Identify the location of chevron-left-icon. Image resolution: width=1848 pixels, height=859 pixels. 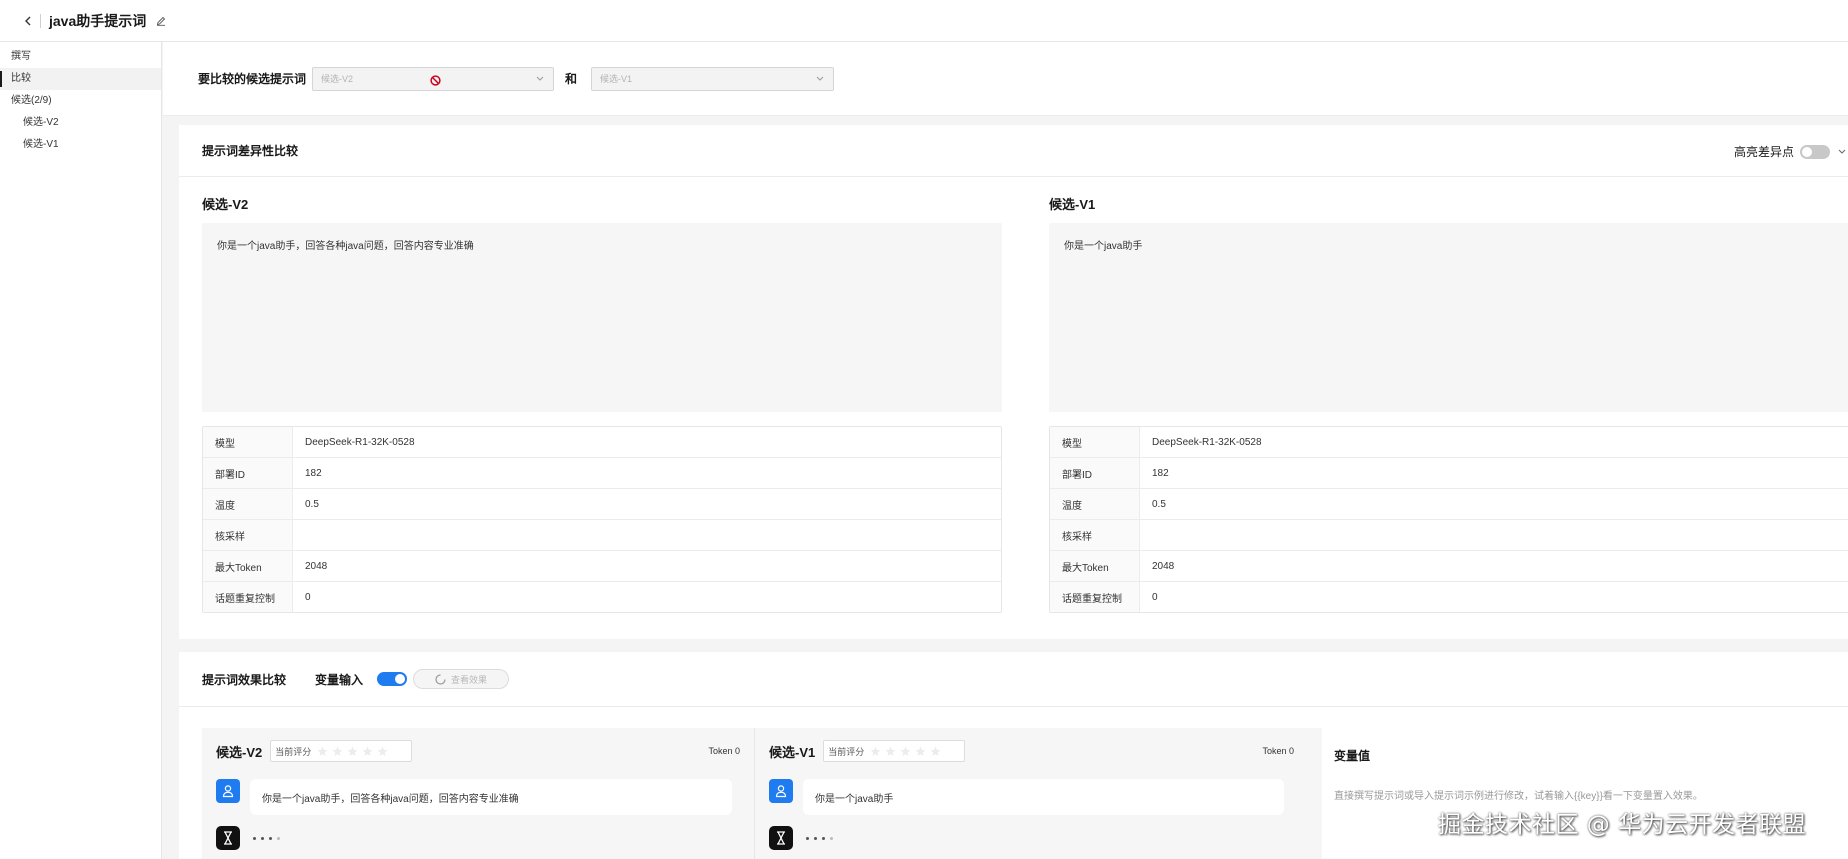
(28, 21).